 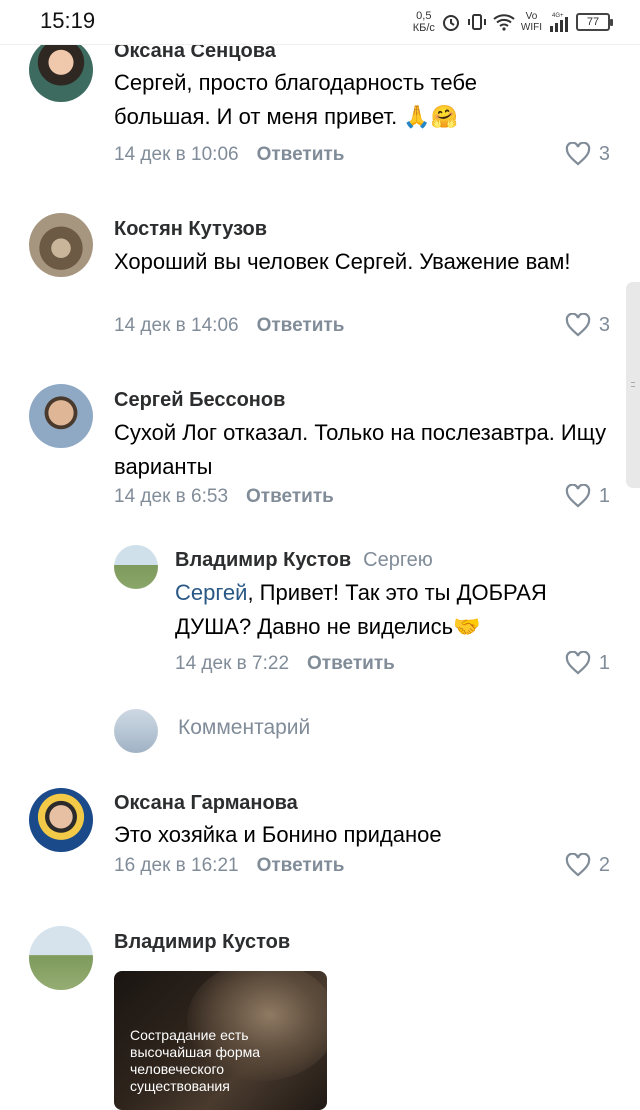 What do you see at coordinates (467, 626) in the screenshot?
I see `emoji: 🤝` at bounding box center [467, 626].